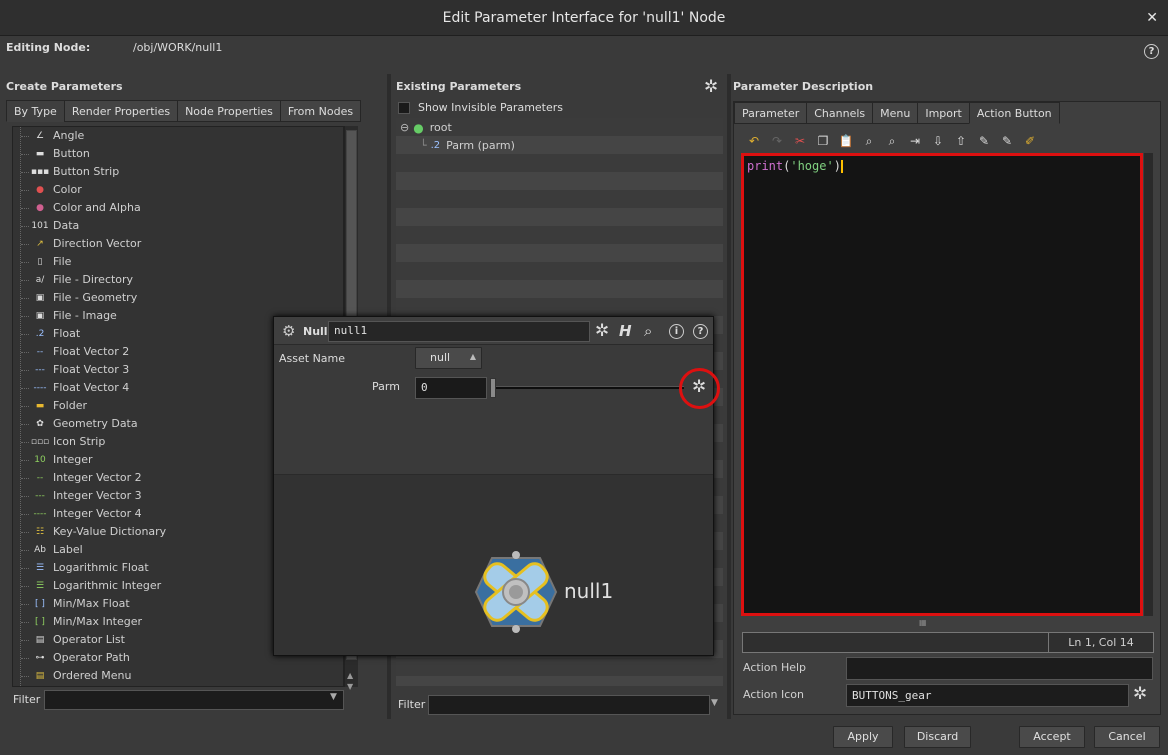  What do you see at coordinates (1101, 642) in the screenshot?
I see `cursor-position: Ln 1, Col 14` at bounding box center [1101, 642].